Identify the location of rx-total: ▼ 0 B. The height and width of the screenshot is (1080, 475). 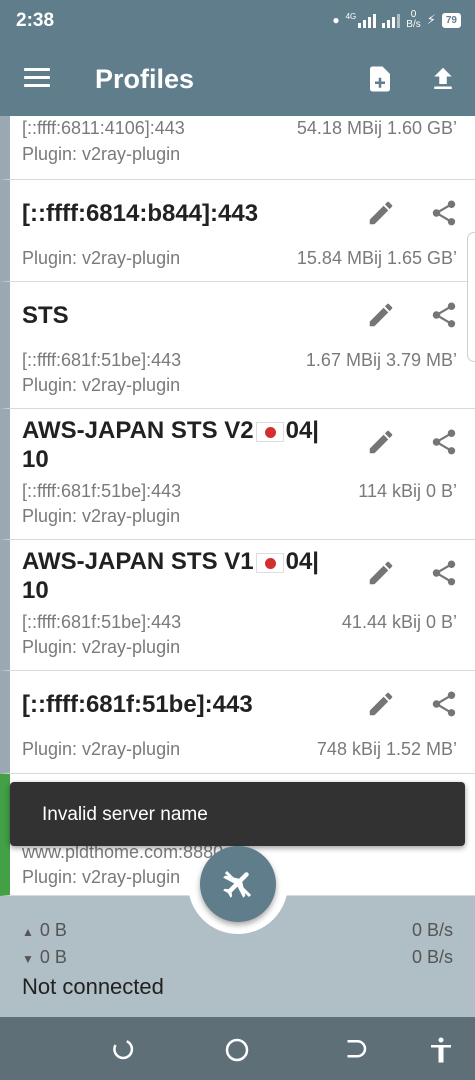
(44, 957).